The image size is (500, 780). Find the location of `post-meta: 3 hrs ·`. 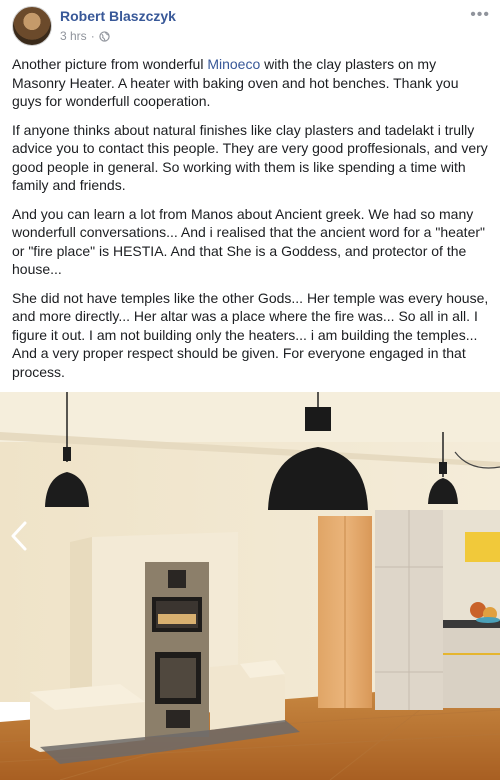

post-meta: 3 hrs · is located at coordinates (85, 36).